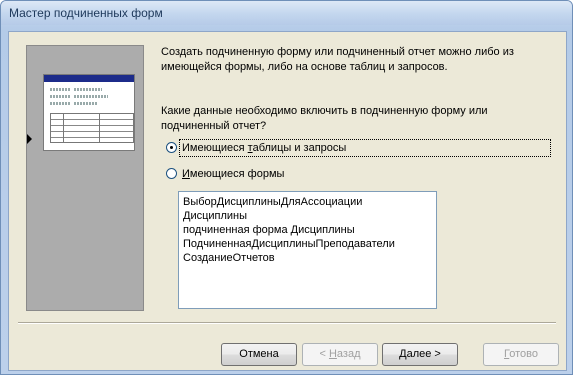  What do you see at coordinates (214, 126) in the screenshot?
I see `question-text-2: подчиненный отчет?` at bounding box center [214, 126].